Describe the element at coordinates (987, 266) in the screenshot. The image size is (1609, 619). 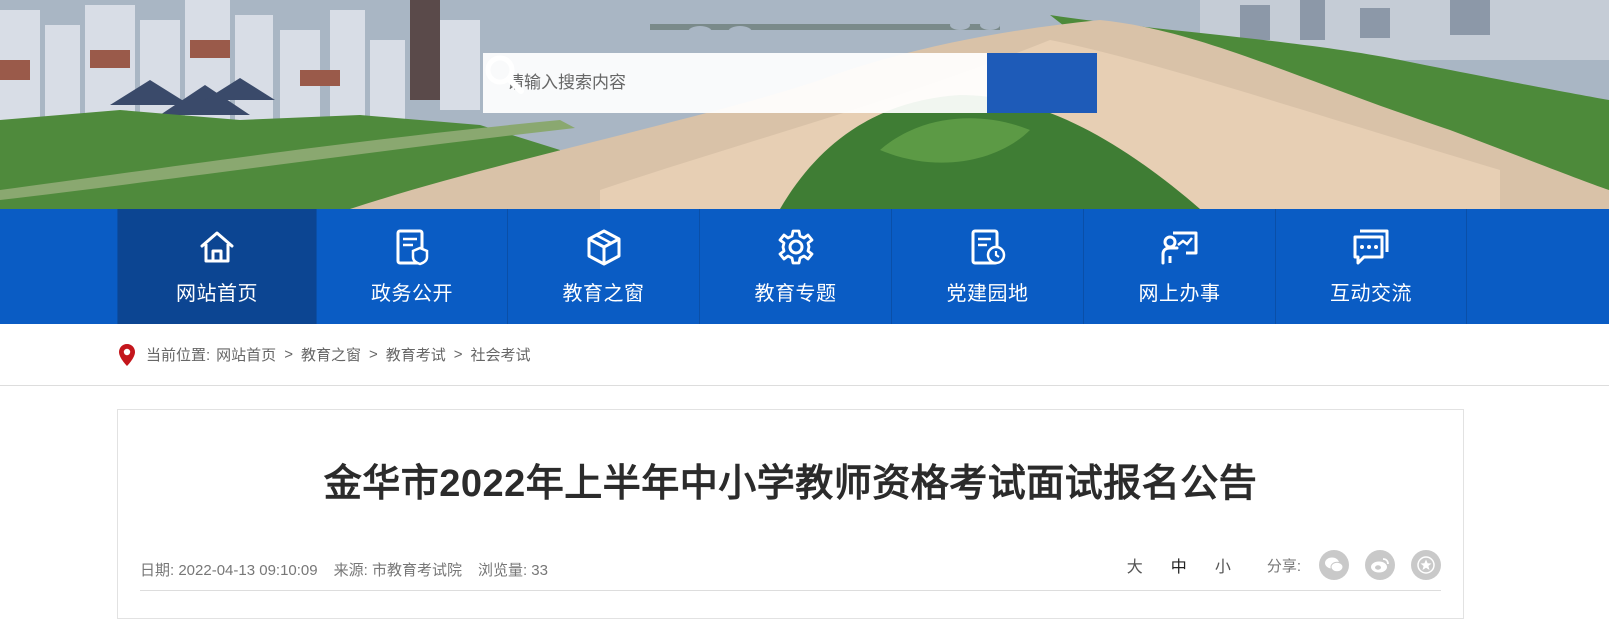
I see `nav-item-party-building: 党建园地` at that location.